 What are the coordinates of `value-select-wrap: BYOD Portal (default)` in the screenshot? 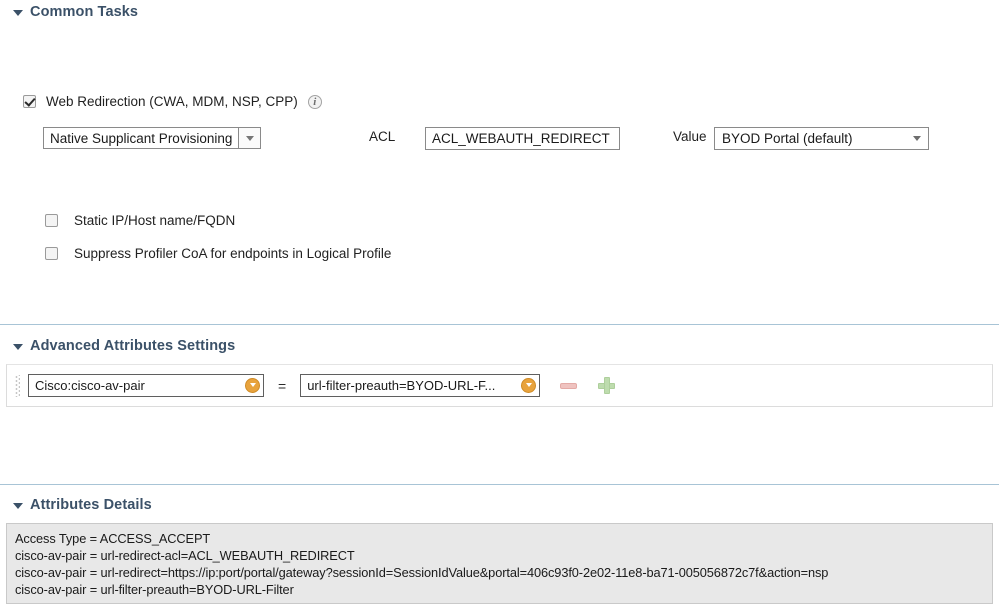 It's located at (821, 138).